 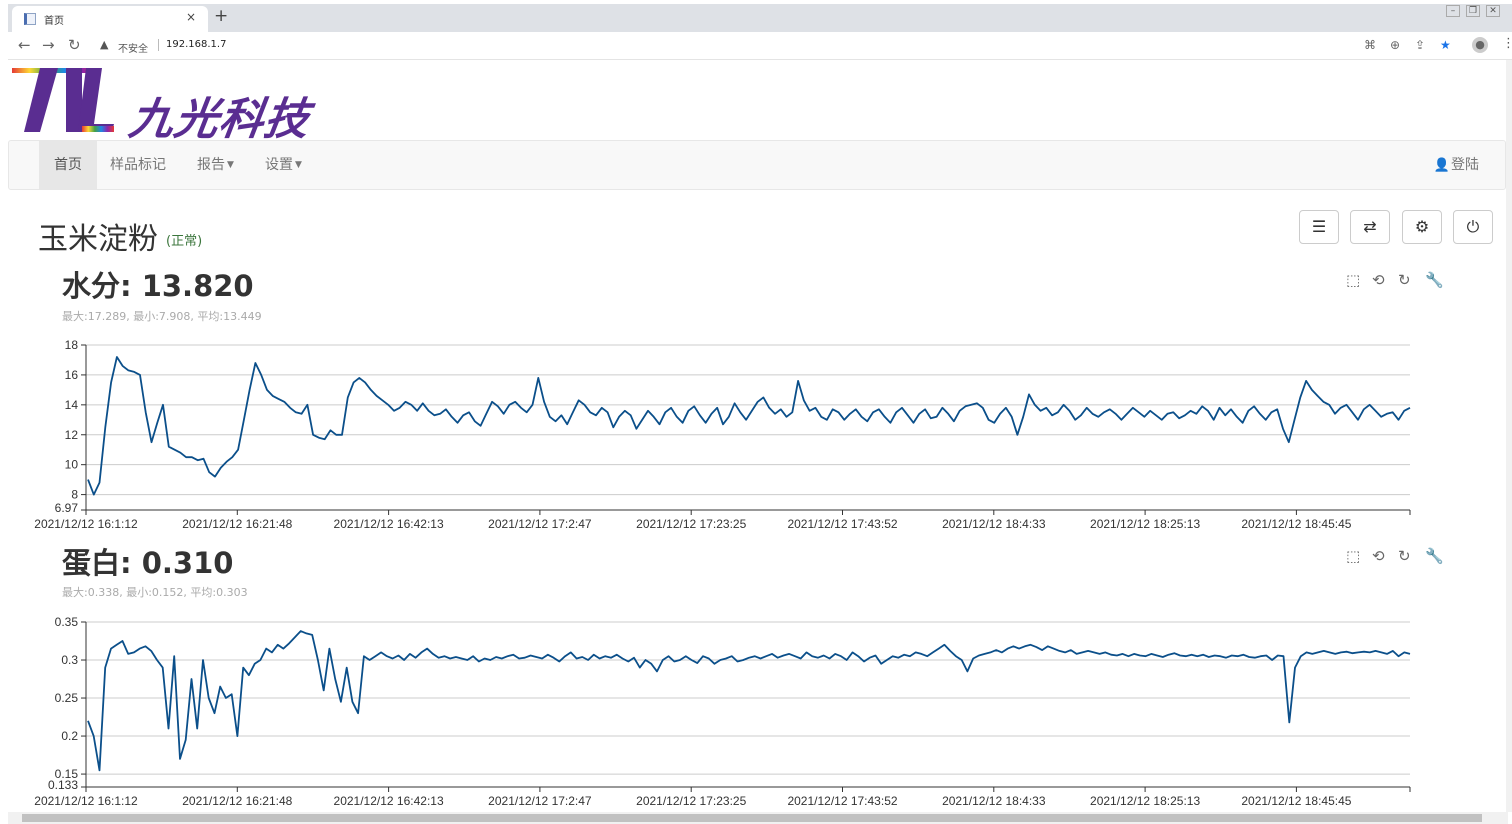 I want to click on translate-icon: ⌘, so click(x=1370, y=45).